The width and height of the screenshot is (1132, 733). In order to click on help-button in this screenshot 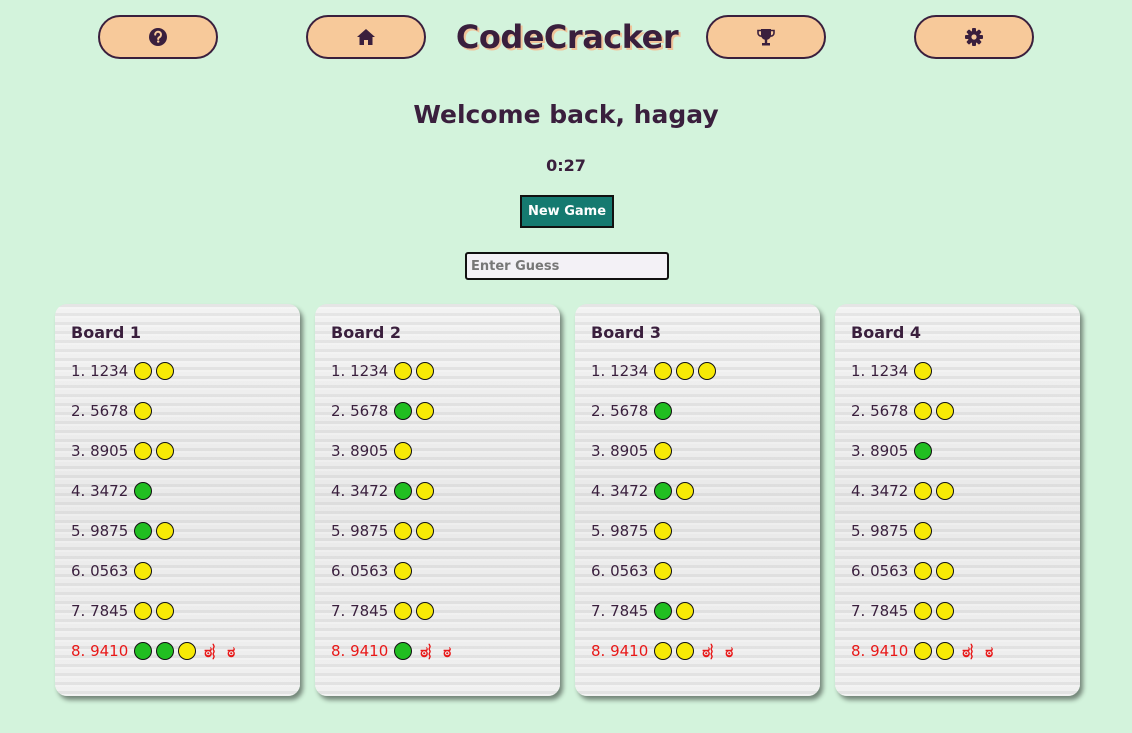, I will do `click(158, 37)`.